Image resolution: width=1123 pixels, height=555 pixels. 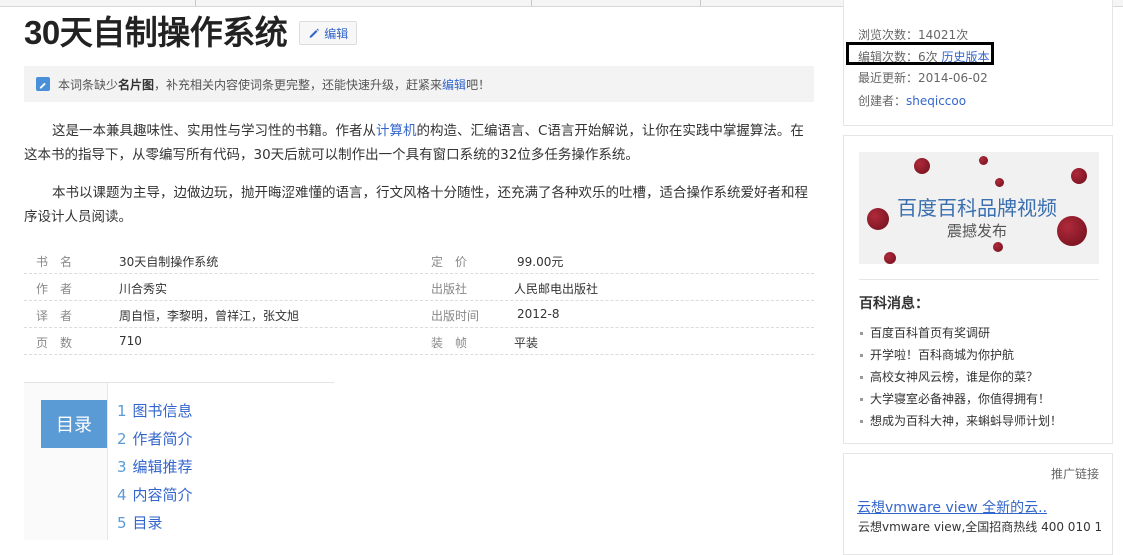 I want to click on missing-image-notice: 本词条缺少 名片图 ，补充相关内容使词条更完整，还能快速升级，赶紧来 编辑 吧！, so click(x=419, y=84).